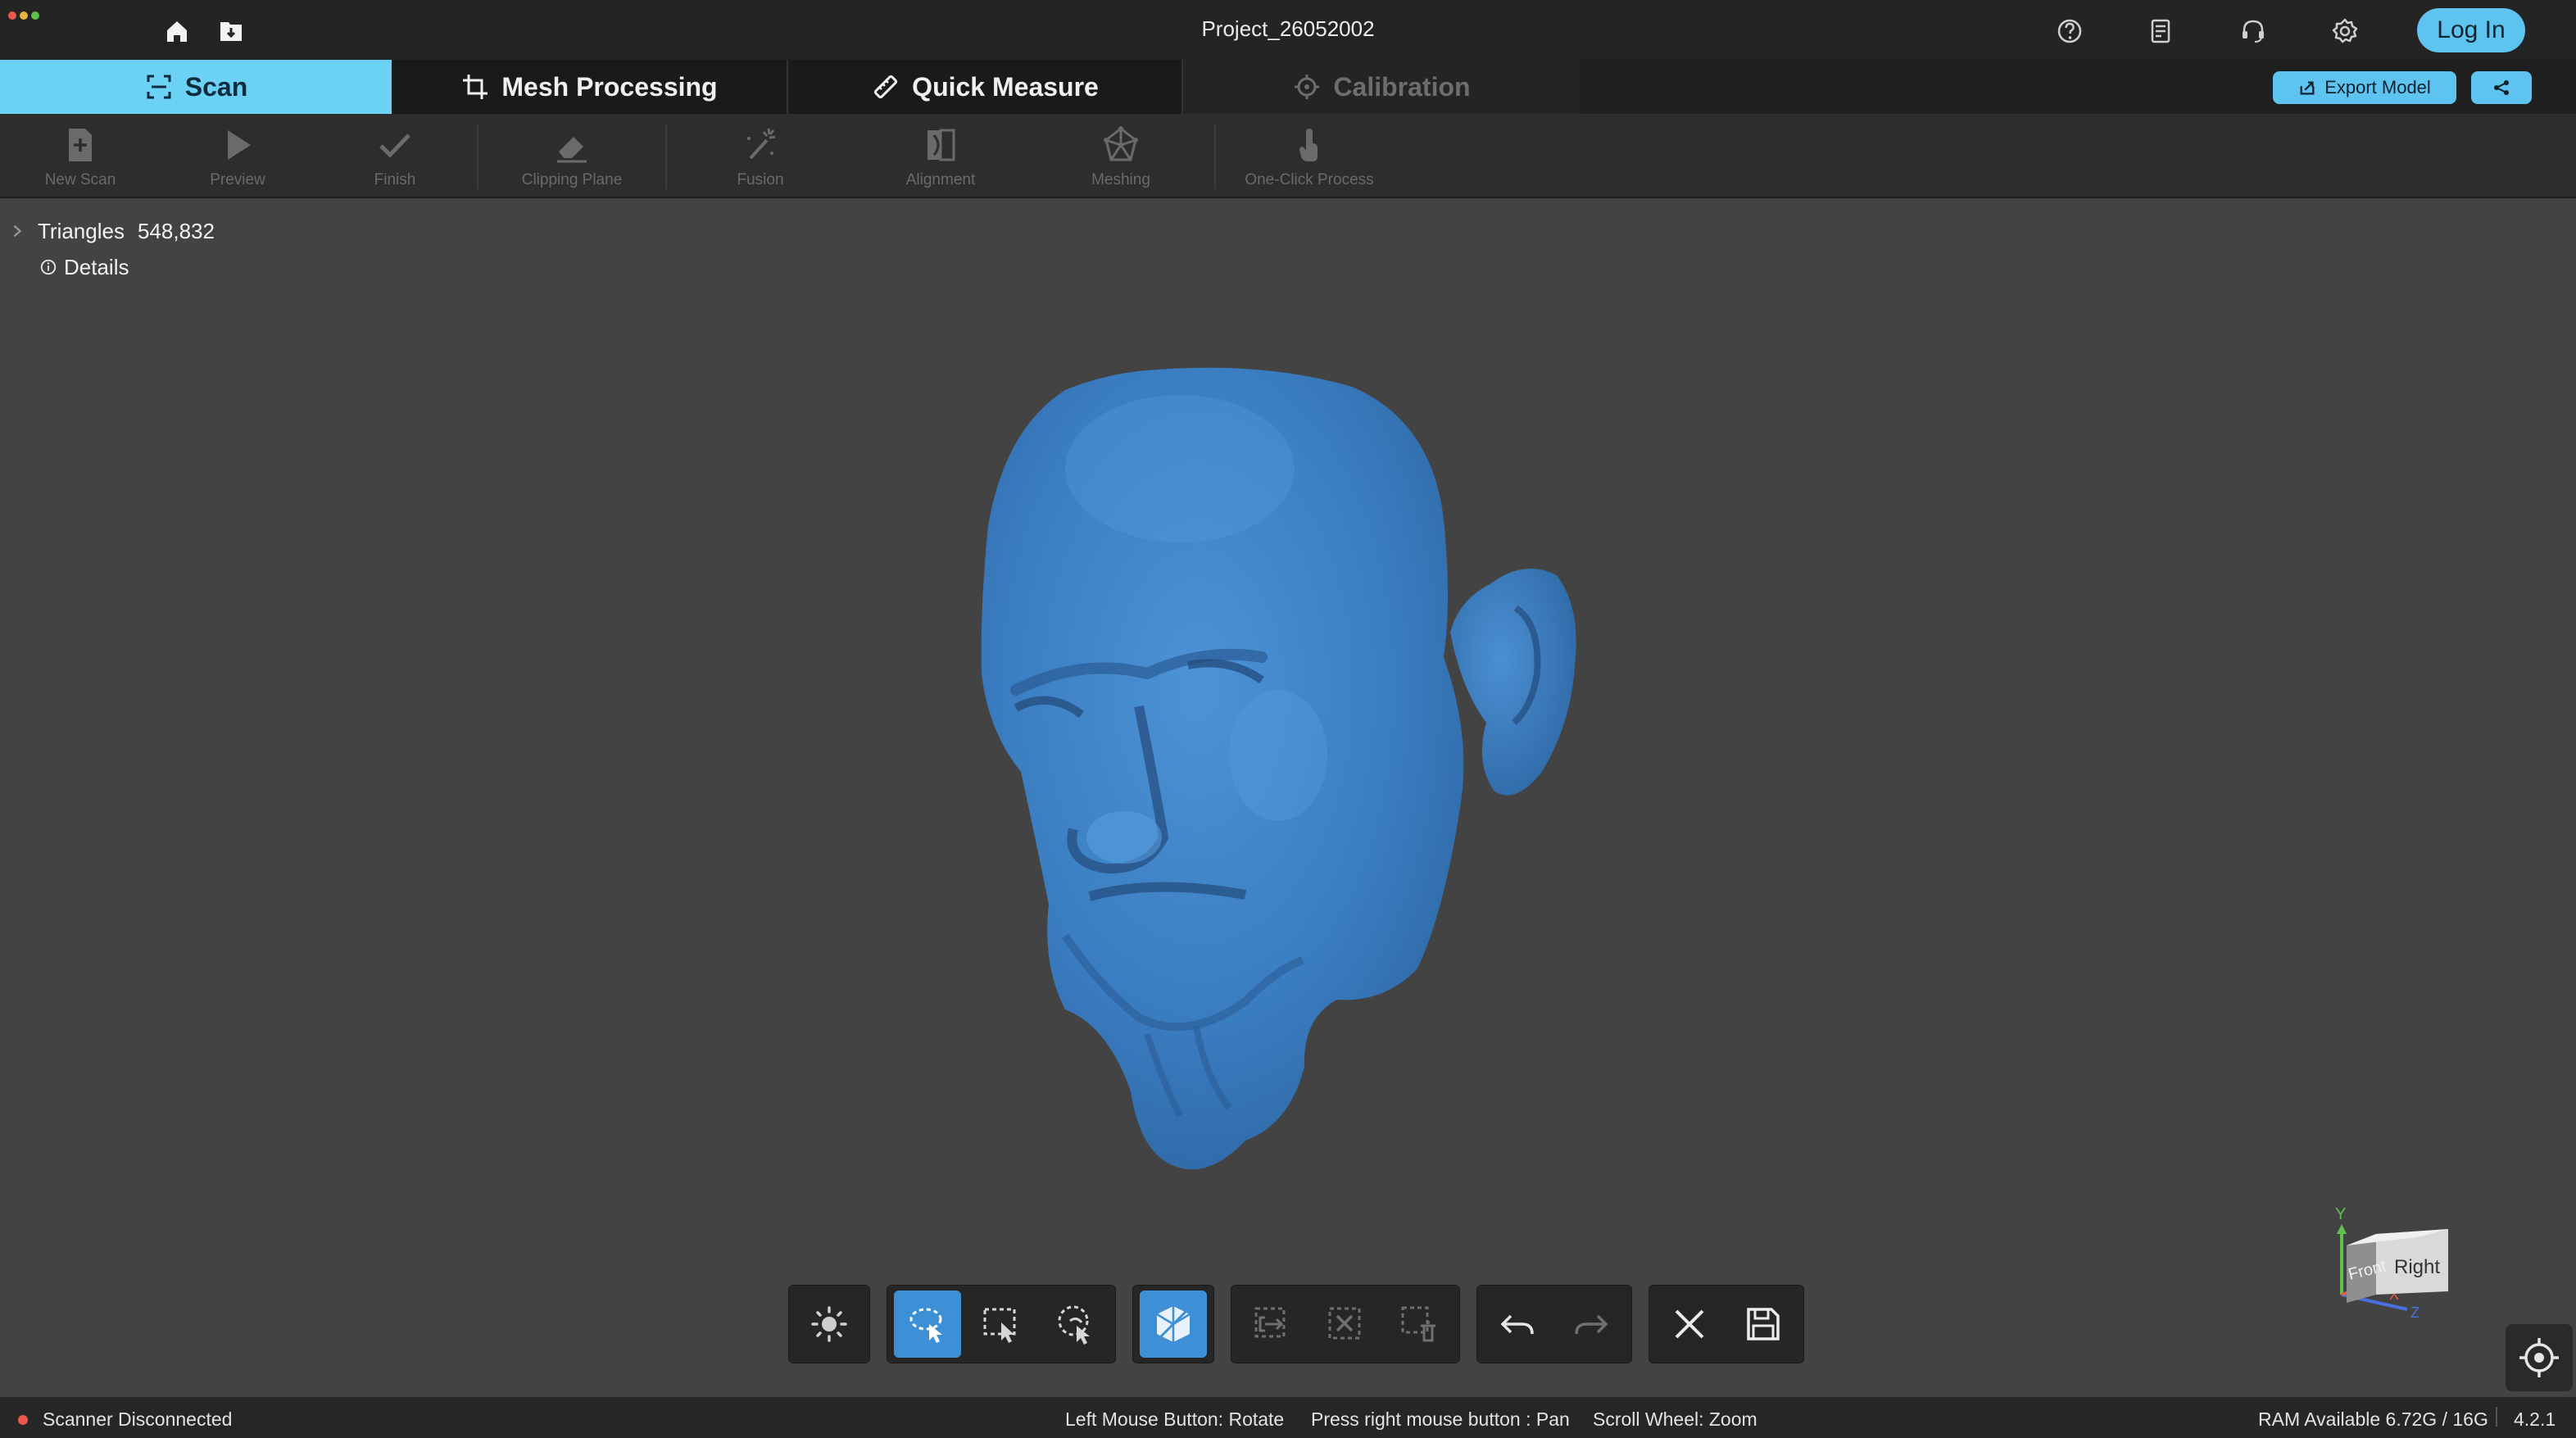 This screenshot has height=1438, width=2576. I want to click on alignment-button: Alignment, so click(940, 156).